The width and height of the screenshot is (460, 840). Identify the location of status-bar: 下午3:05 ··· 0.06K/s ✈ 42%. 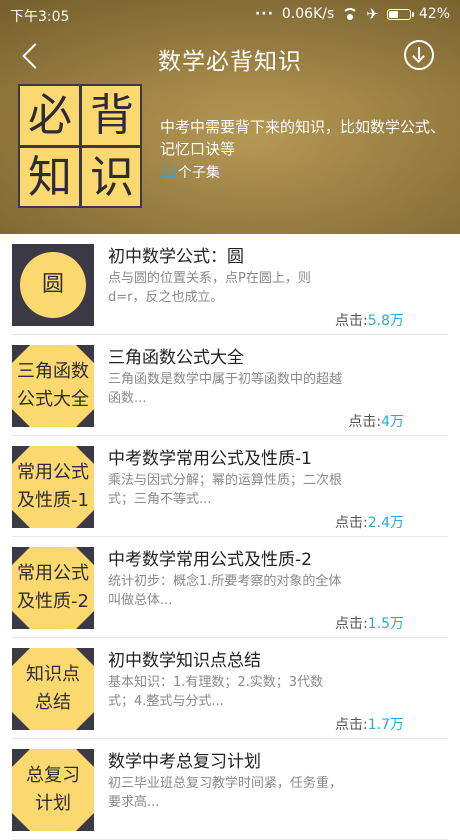
(230, 14).